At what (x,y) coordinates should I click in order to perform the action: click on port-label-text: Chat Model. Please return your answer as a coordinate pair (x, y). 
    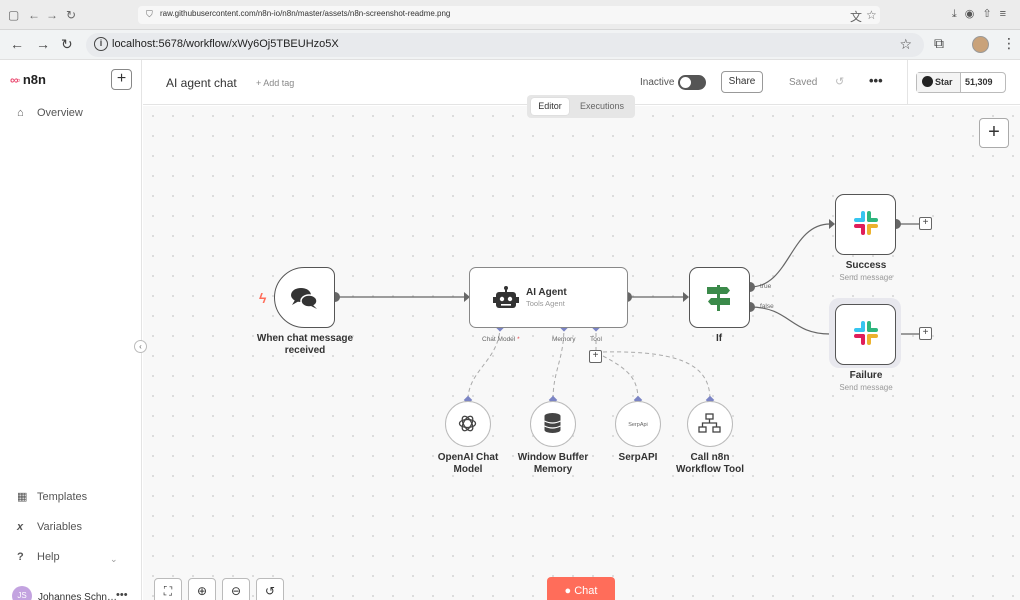
    Looking at the image, I should click on (499, 339).